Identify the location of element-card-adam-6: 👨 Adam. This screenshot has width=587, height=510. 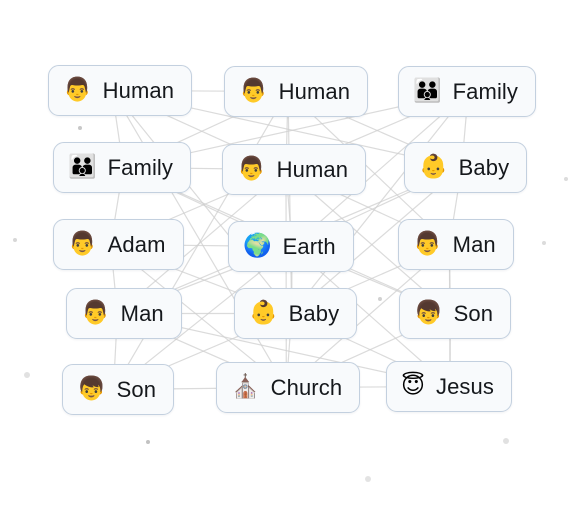
(118, 244).